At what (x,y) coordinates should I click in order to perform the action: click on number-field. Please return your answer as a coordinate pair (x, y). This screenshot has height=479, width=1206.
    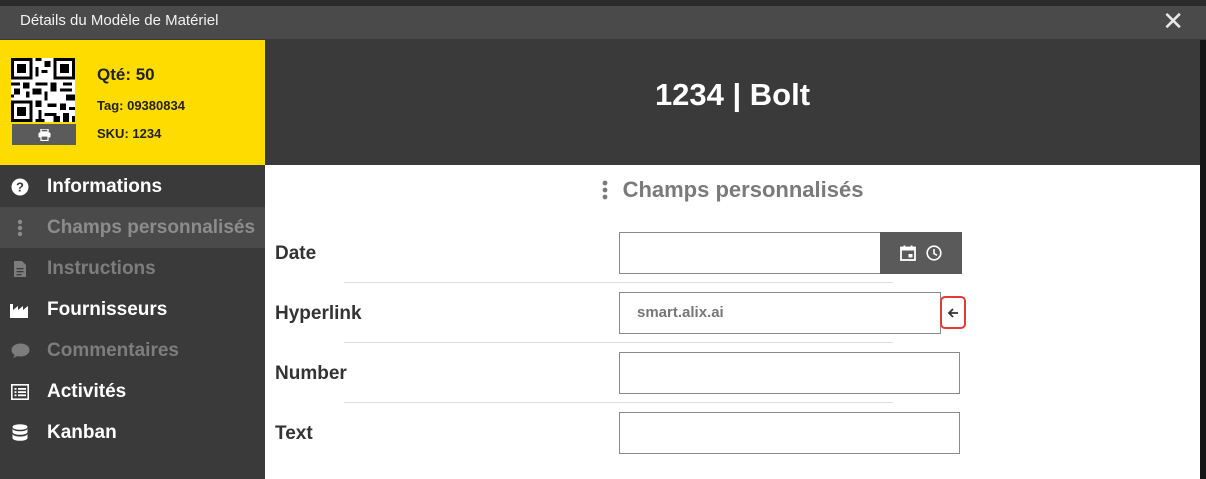
    Looking at the image, I should click on (789, 373).